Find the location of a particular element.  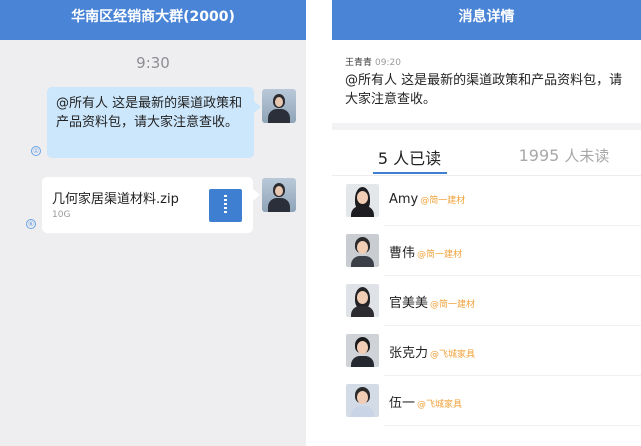

message-text: @所有人 这是最新的渠道政策和产品资料包，请大家注意查收。 is located at coordinates (484, 90).